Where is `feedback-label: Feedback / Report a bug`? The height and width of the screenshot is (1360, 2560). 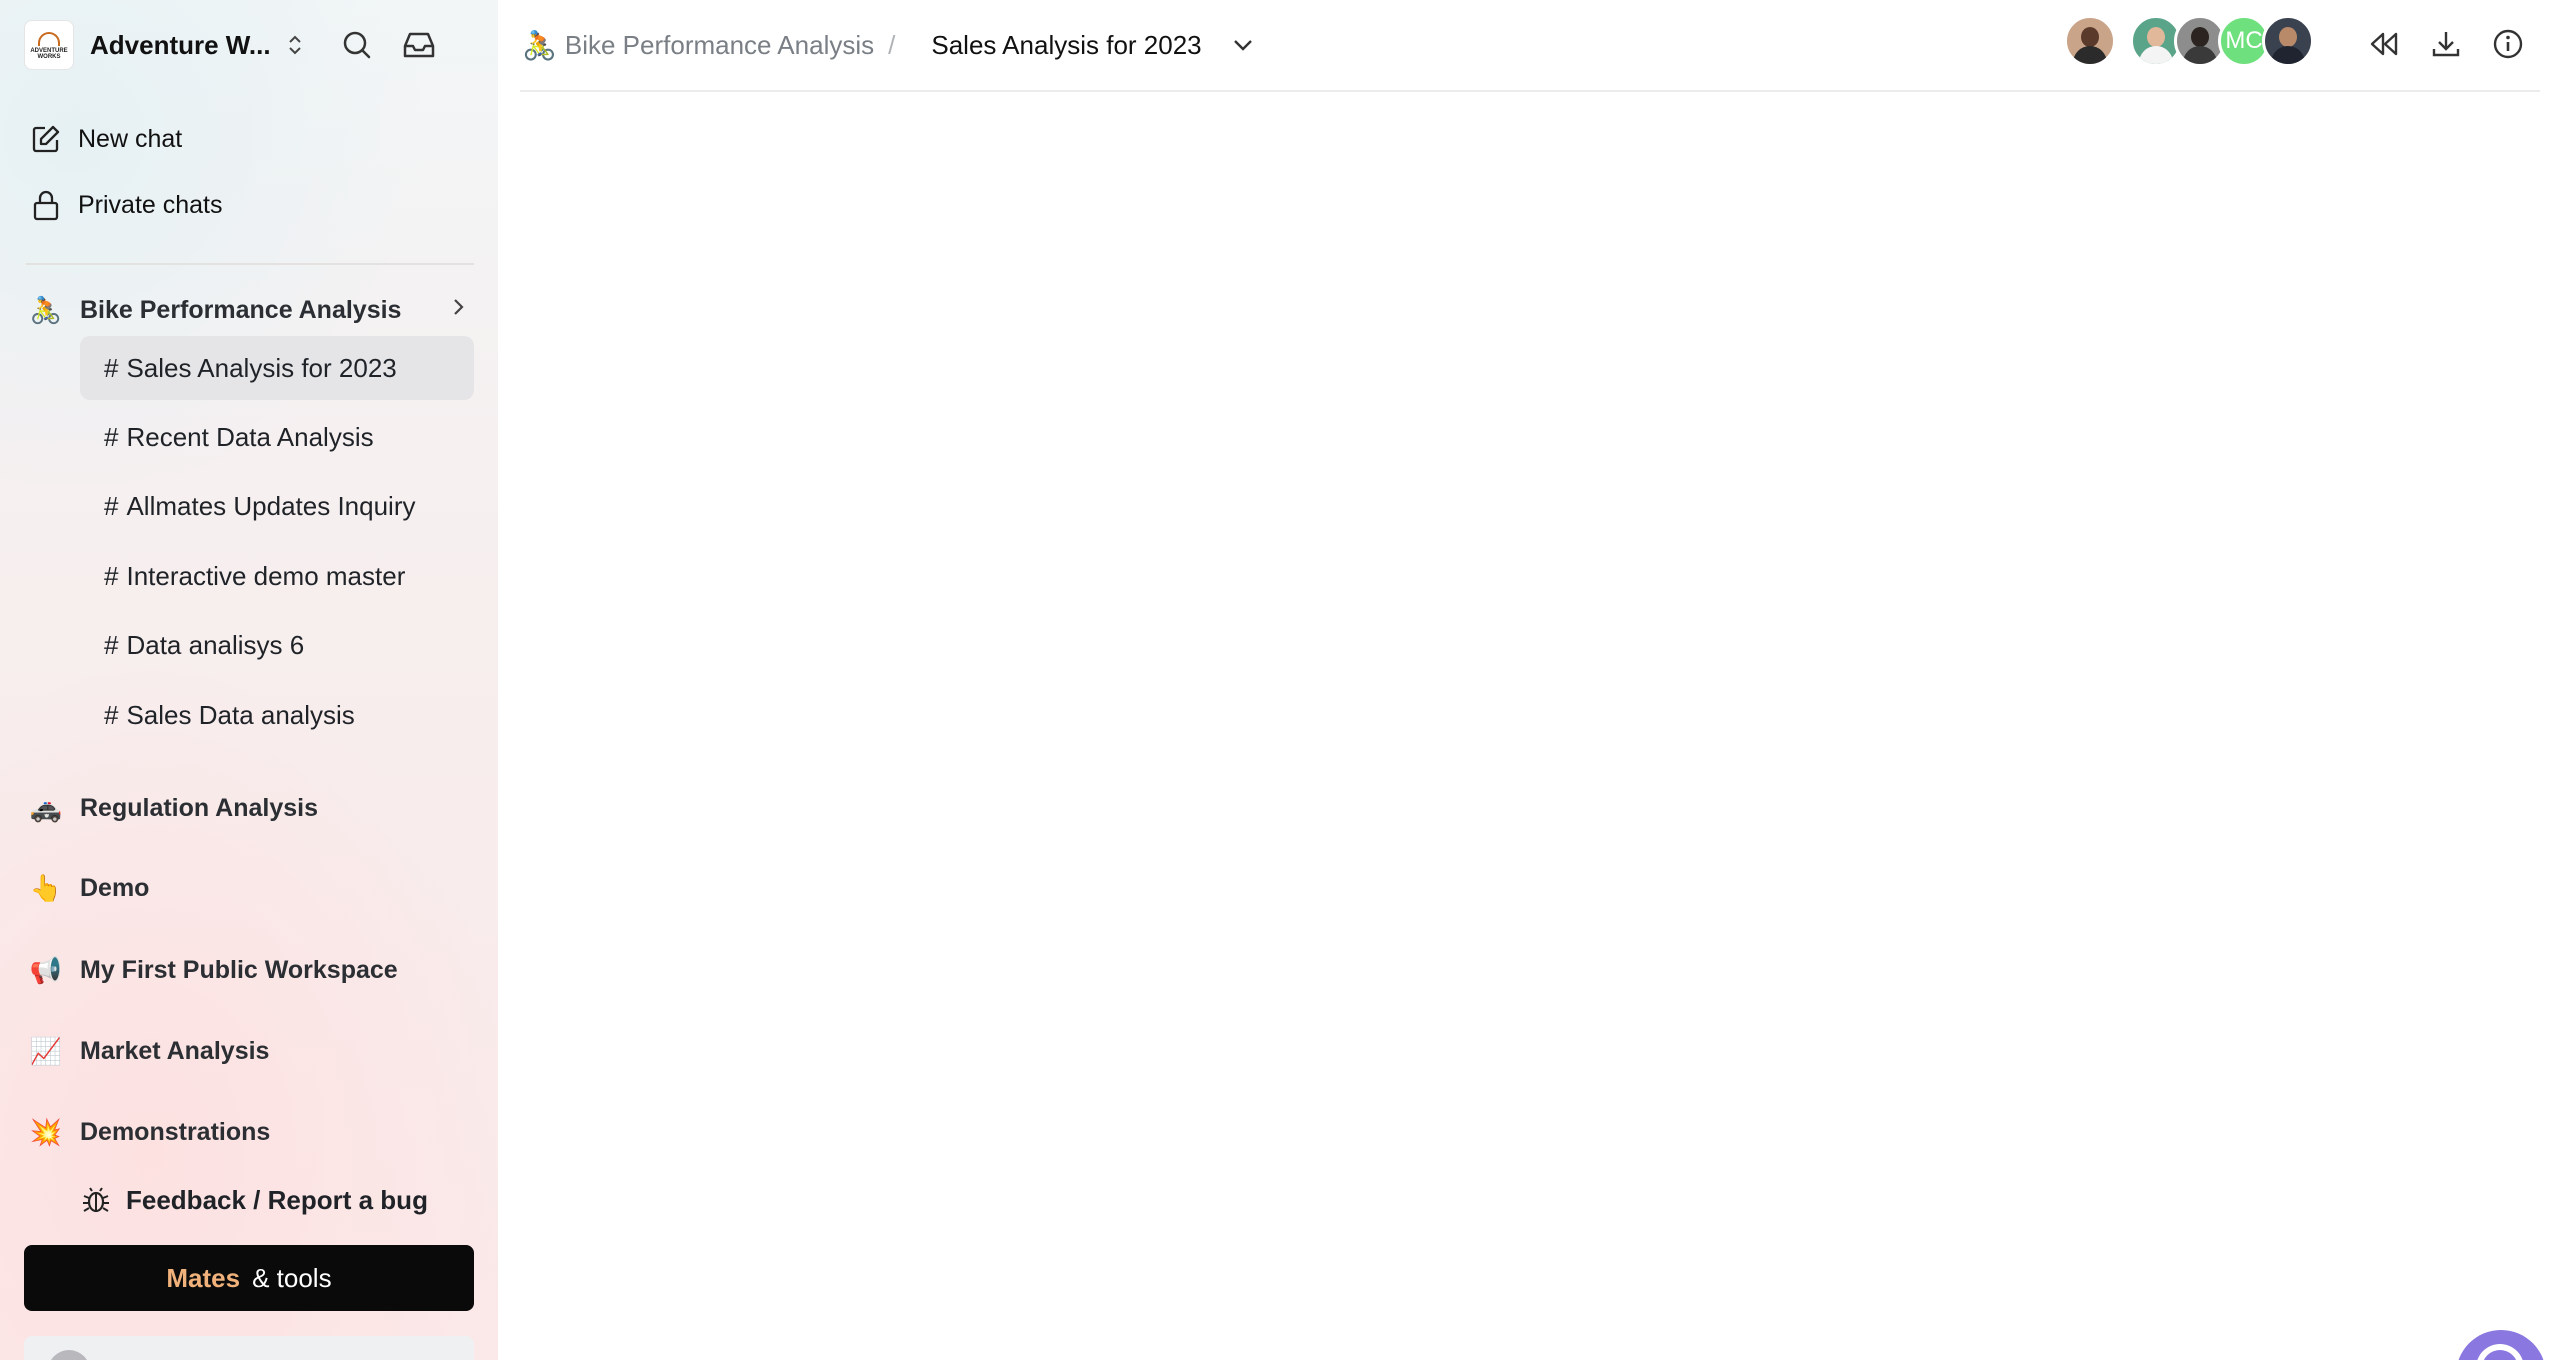
feedback-label: Feedback / Report a bug is located at coordinates (277, 1199).